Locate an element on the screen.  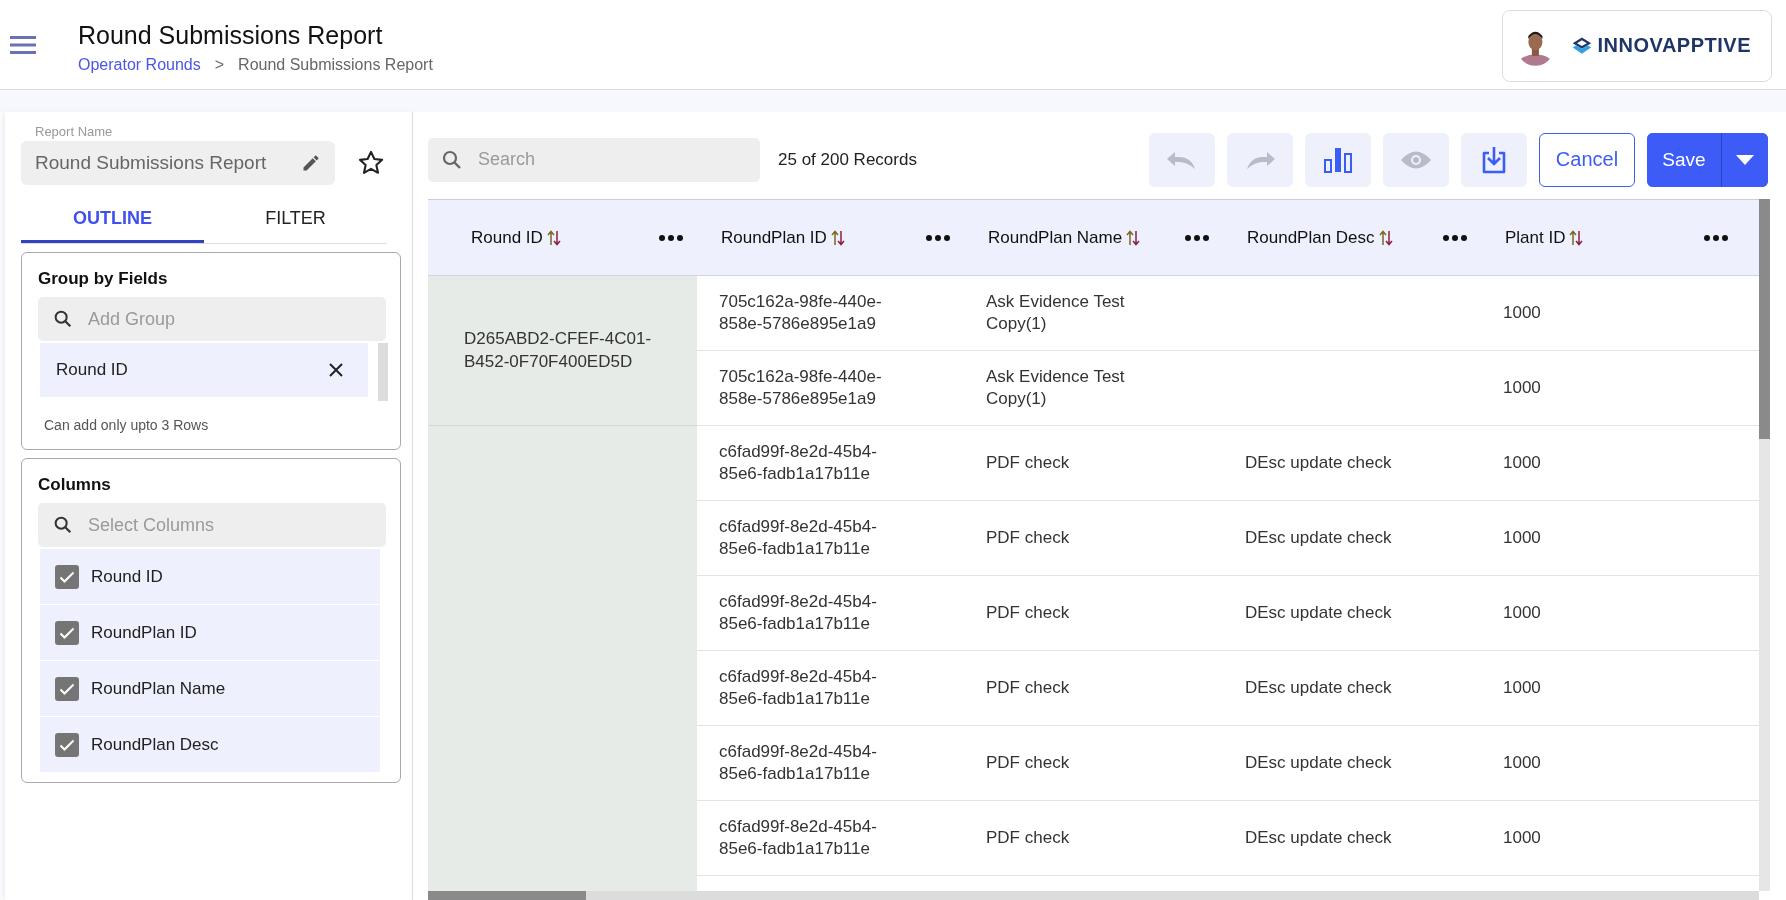
column-label: Round ID is located at coordinates (127, 576).